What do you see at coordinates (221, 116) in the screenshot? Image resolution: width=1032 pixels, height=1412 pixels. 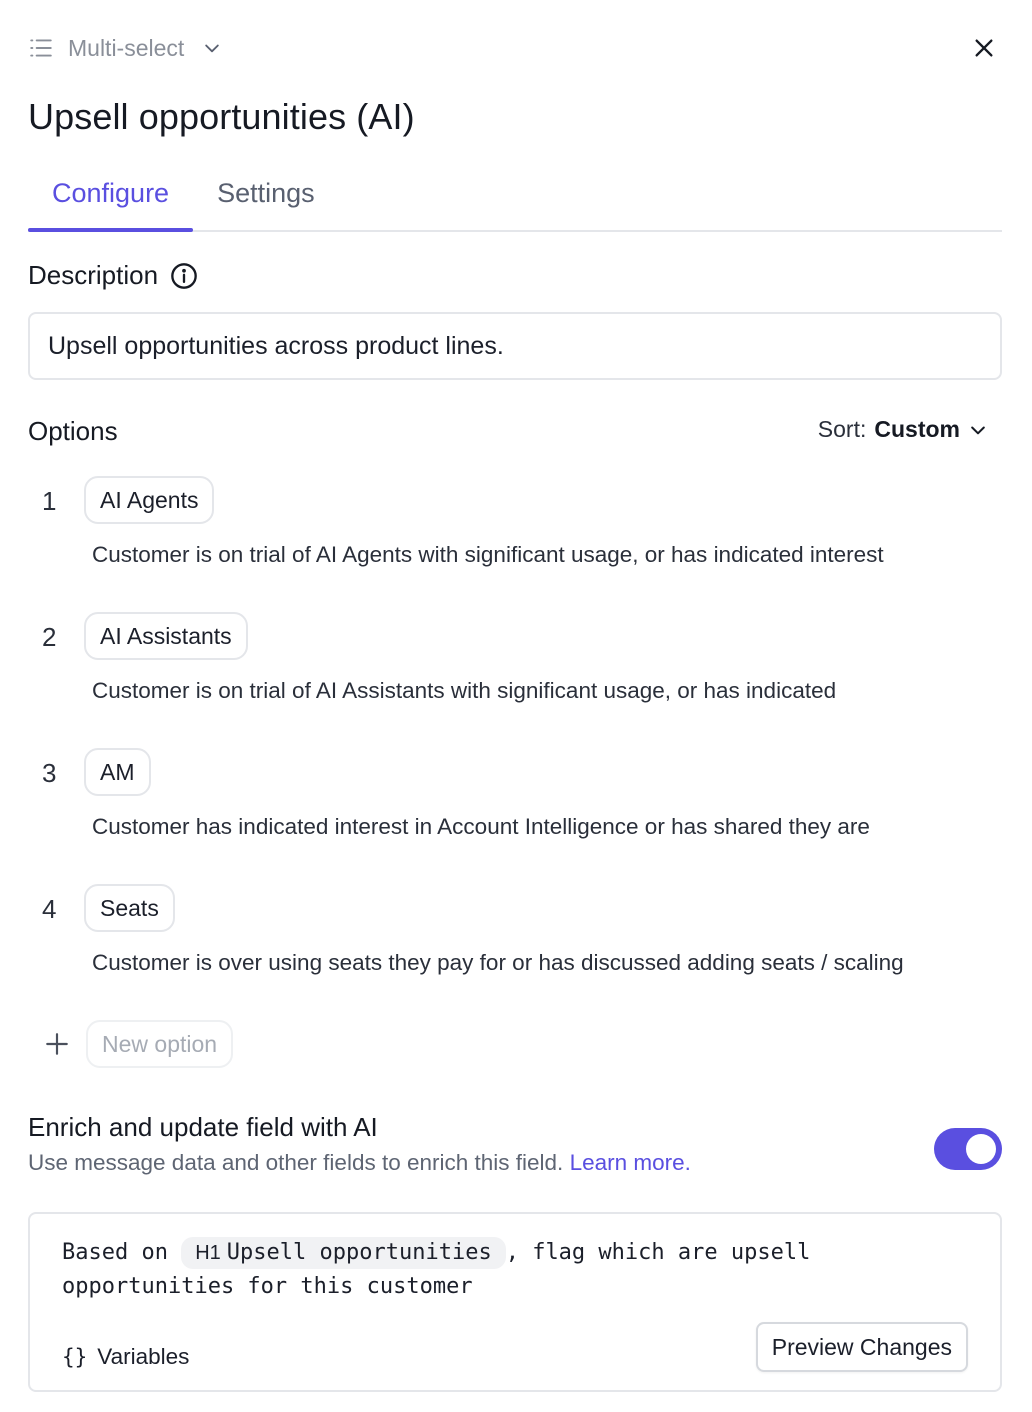 I see `page-title: Upsell opportunities (AI)` at bounding box center [221, 116].